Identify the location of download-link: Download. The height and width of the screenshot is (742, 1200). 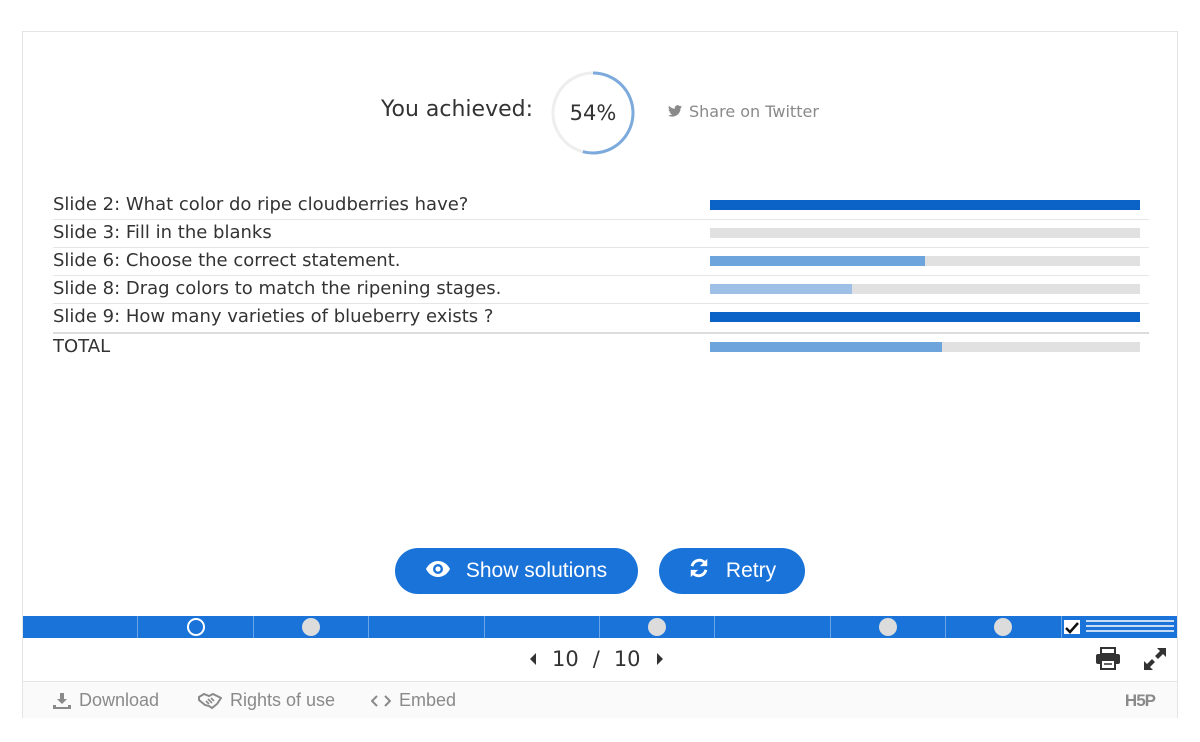
(106, 700).